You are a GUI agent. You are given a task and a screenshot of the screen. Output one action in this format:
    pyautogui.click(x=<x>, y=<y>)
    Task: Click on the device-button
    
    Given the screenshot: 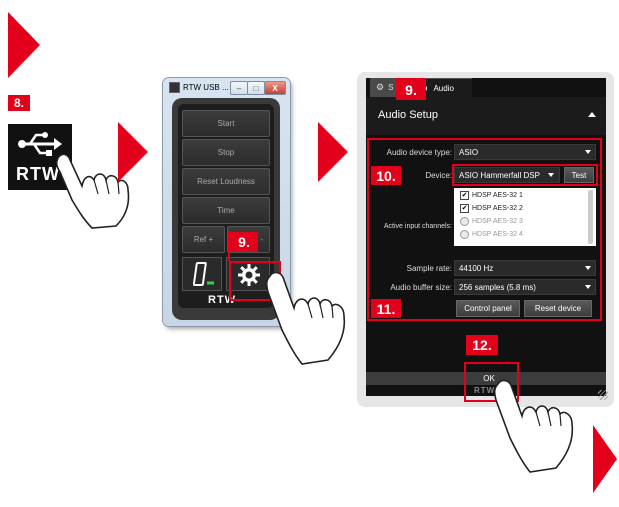 What is the action you would take?
    pyautogui.click(x=202, y=274)
    